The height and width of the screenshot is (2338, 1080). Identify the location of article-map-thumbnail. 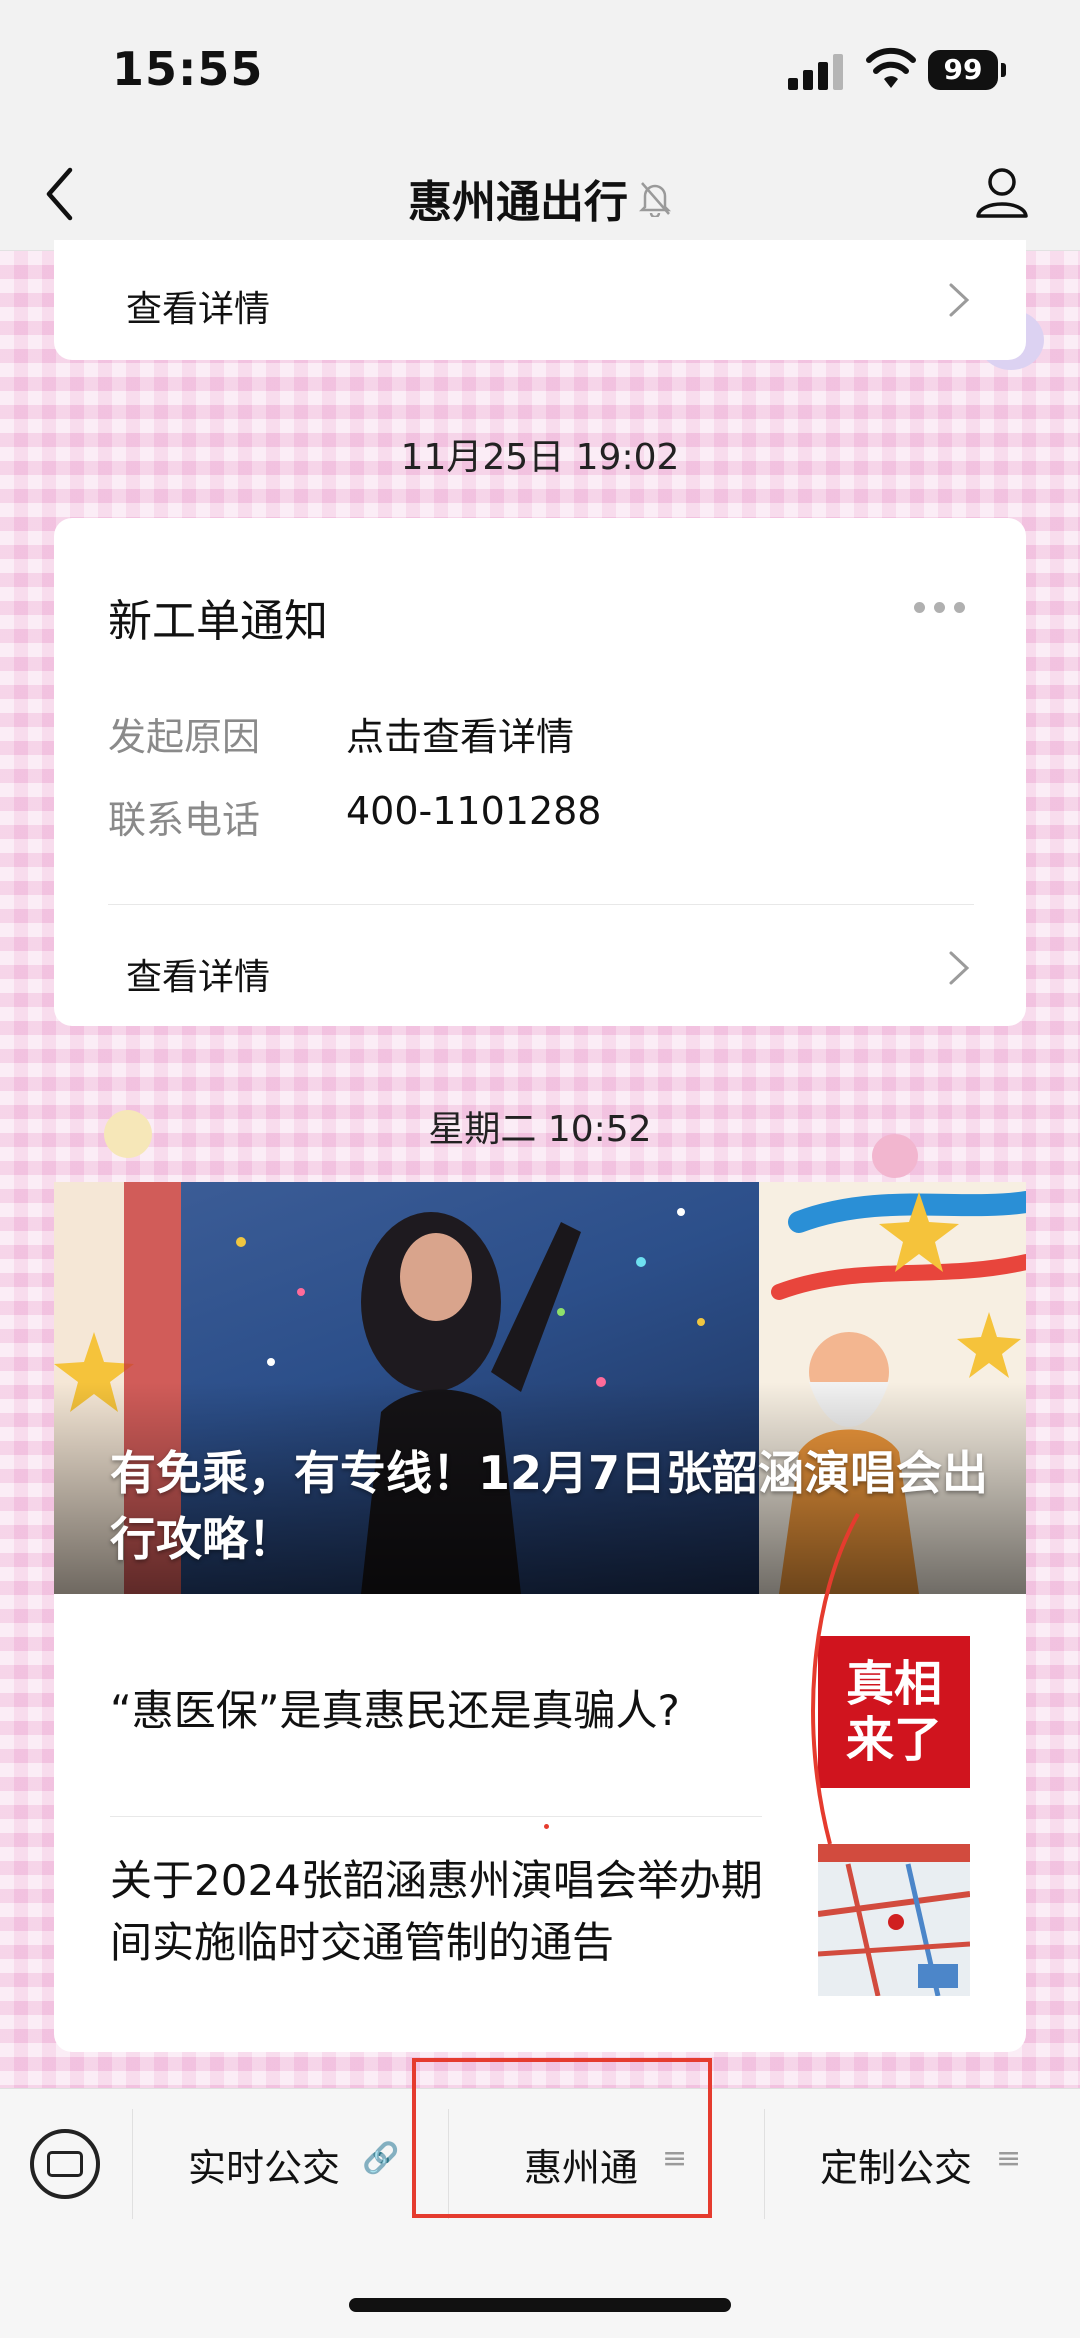
(894, 1920).